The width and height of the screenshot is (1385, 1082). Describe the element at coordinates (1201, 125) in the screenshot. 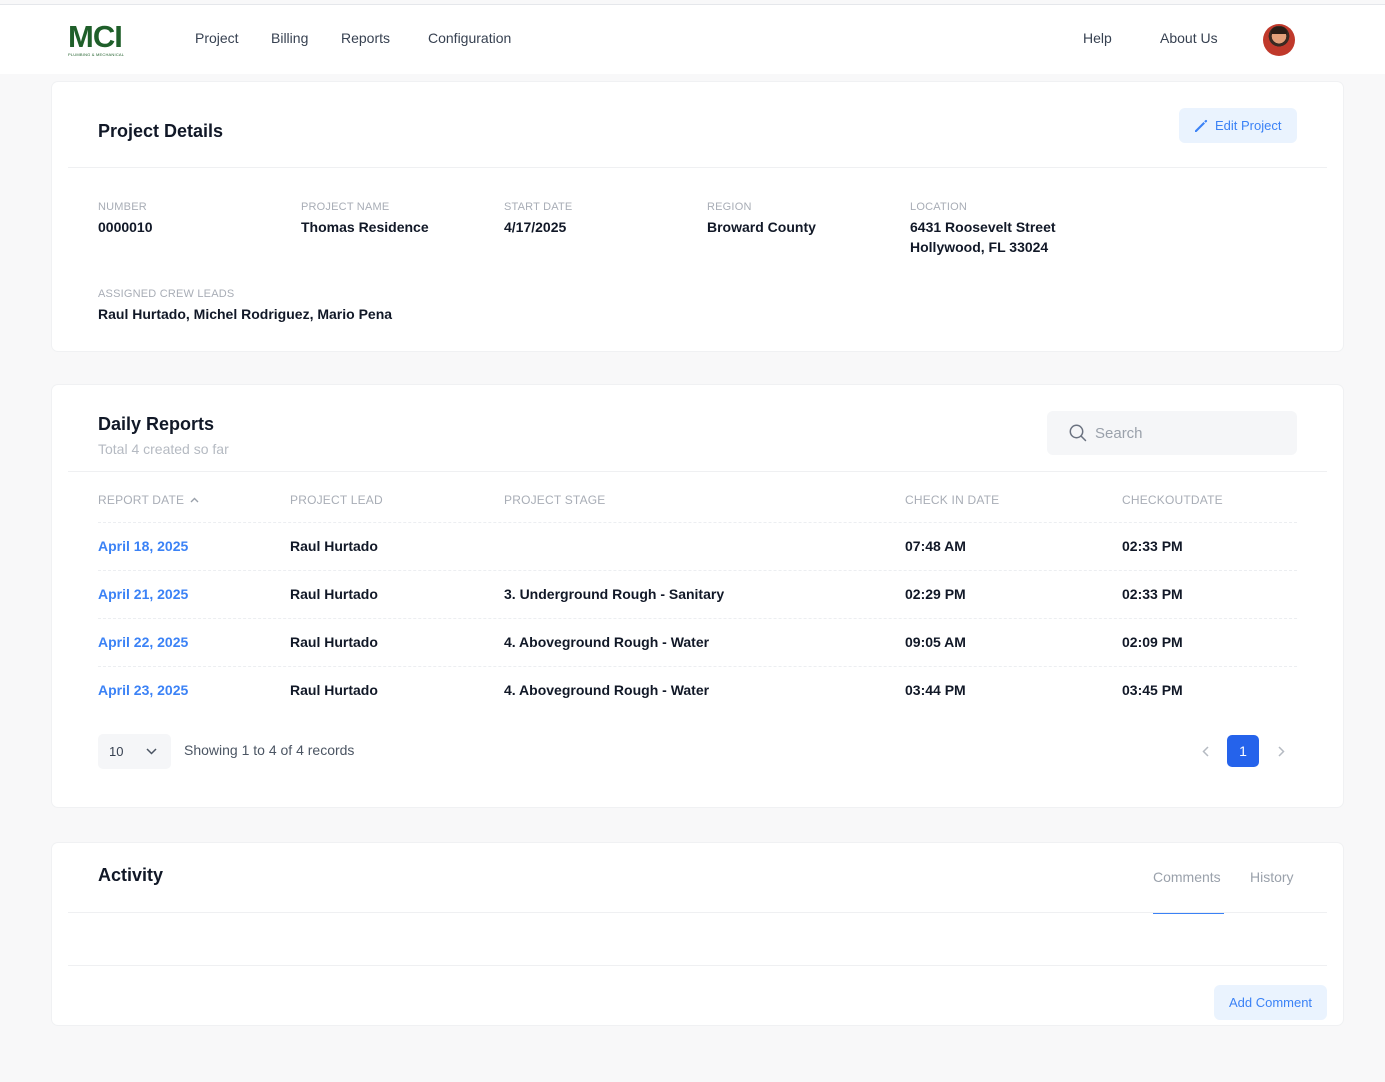

I see `pencil-icon` at that location.